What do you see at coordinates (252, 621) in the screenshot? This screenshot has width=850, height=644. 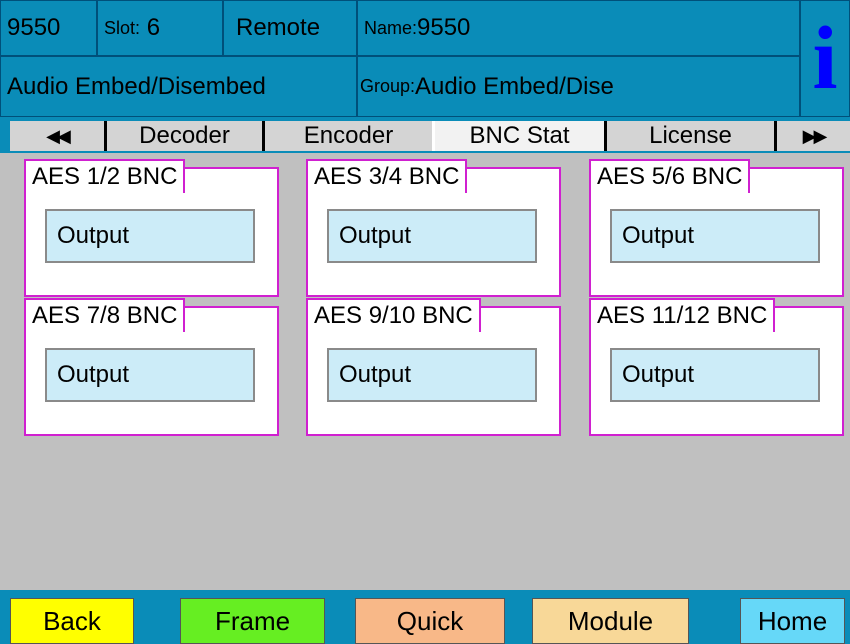 I see `frame-button: Frame` at bounding box center [252, 621].